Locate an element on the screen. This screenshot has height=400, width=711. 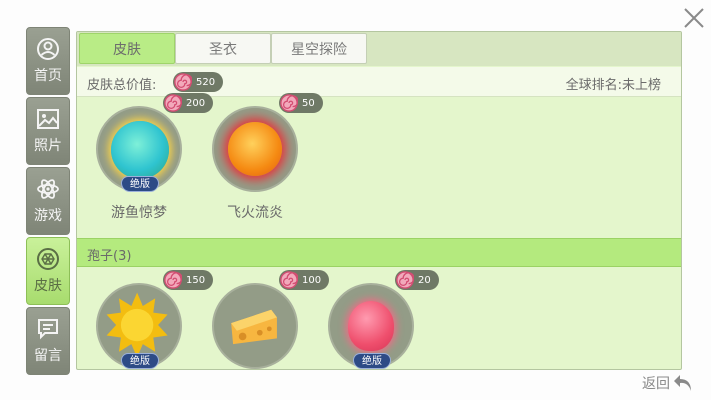
atom-icon is located at coordinates (48, 189).